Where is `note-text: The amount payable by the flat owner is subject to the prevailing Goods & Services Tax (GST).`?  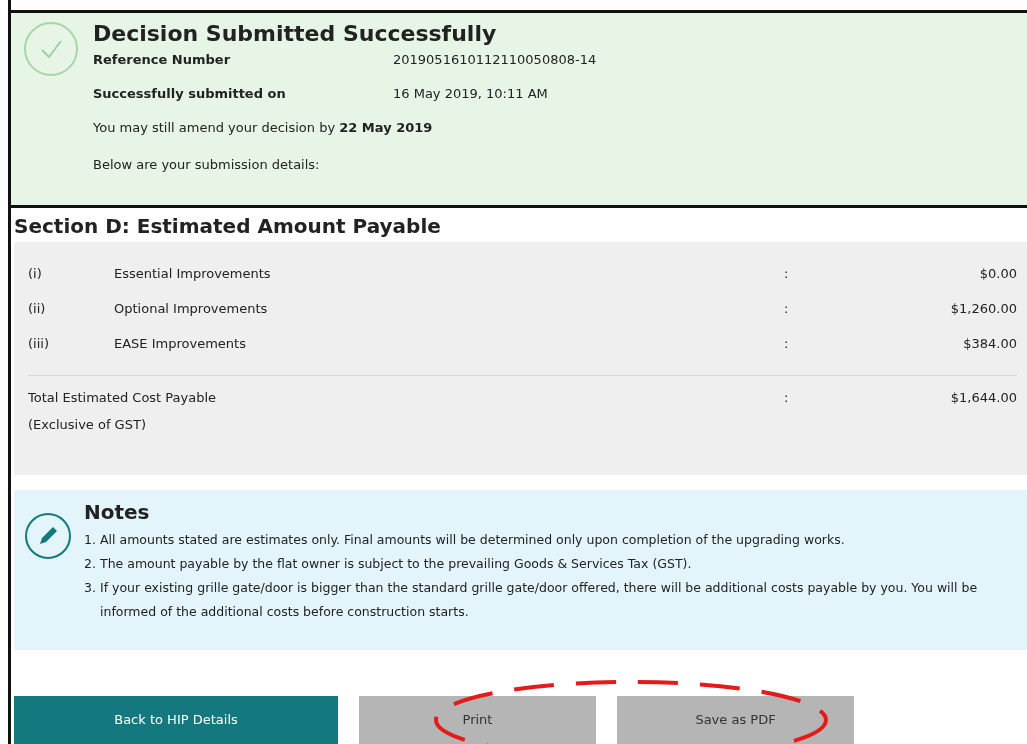 note-text: The amount payable by the flat owner is subject to the prevailing Goods & Services Tax (GST). is located at coordinates (396, 564).